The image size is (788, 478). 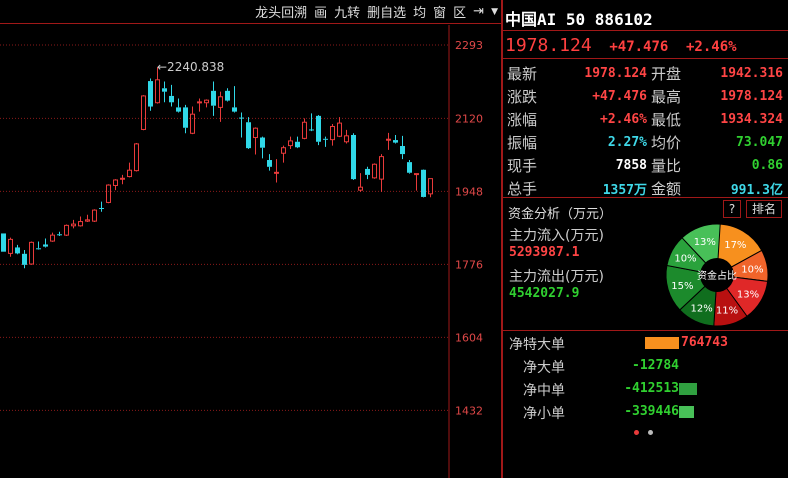 What do you see at coordinates (347, 11) in the screenshot?
I see `toolbar-nine-turn: 九转` at bounding box center [347, 11].